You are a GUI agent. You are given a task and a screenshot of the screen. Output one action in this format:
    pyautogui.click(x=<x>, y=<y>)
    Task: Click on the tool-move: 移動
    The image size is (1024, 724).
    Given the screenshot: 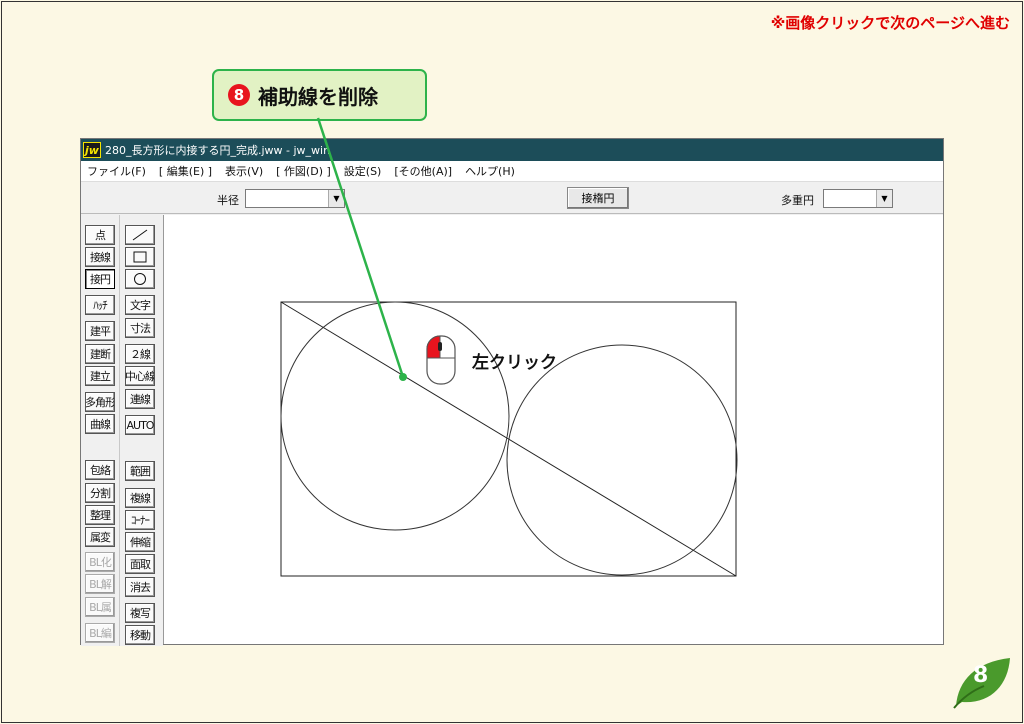 What is the action you would take?
    pyautogui.click(x=140, y=635)
    